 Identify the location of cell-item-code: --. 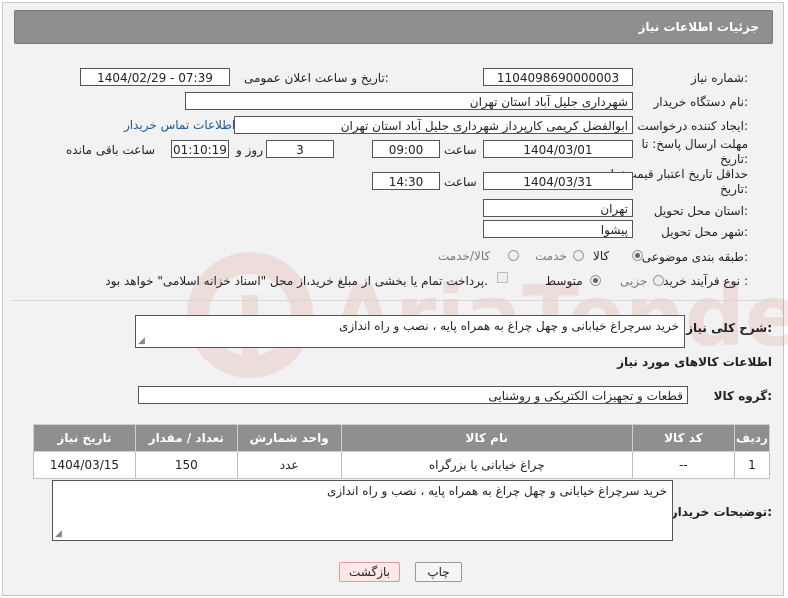
(683, 465).